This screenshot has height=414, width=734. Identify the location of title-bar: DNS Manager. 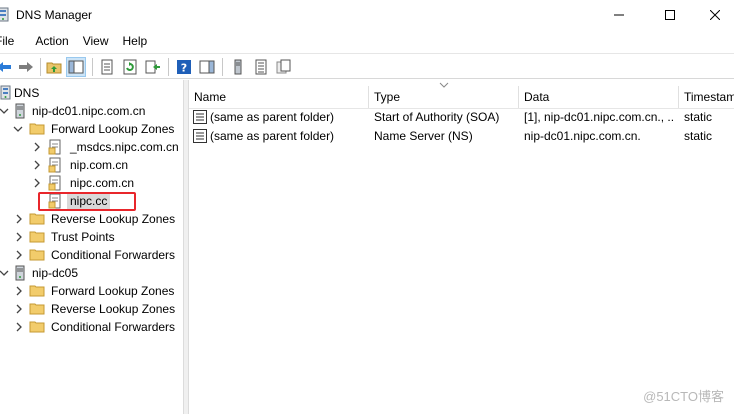
(367, 15).